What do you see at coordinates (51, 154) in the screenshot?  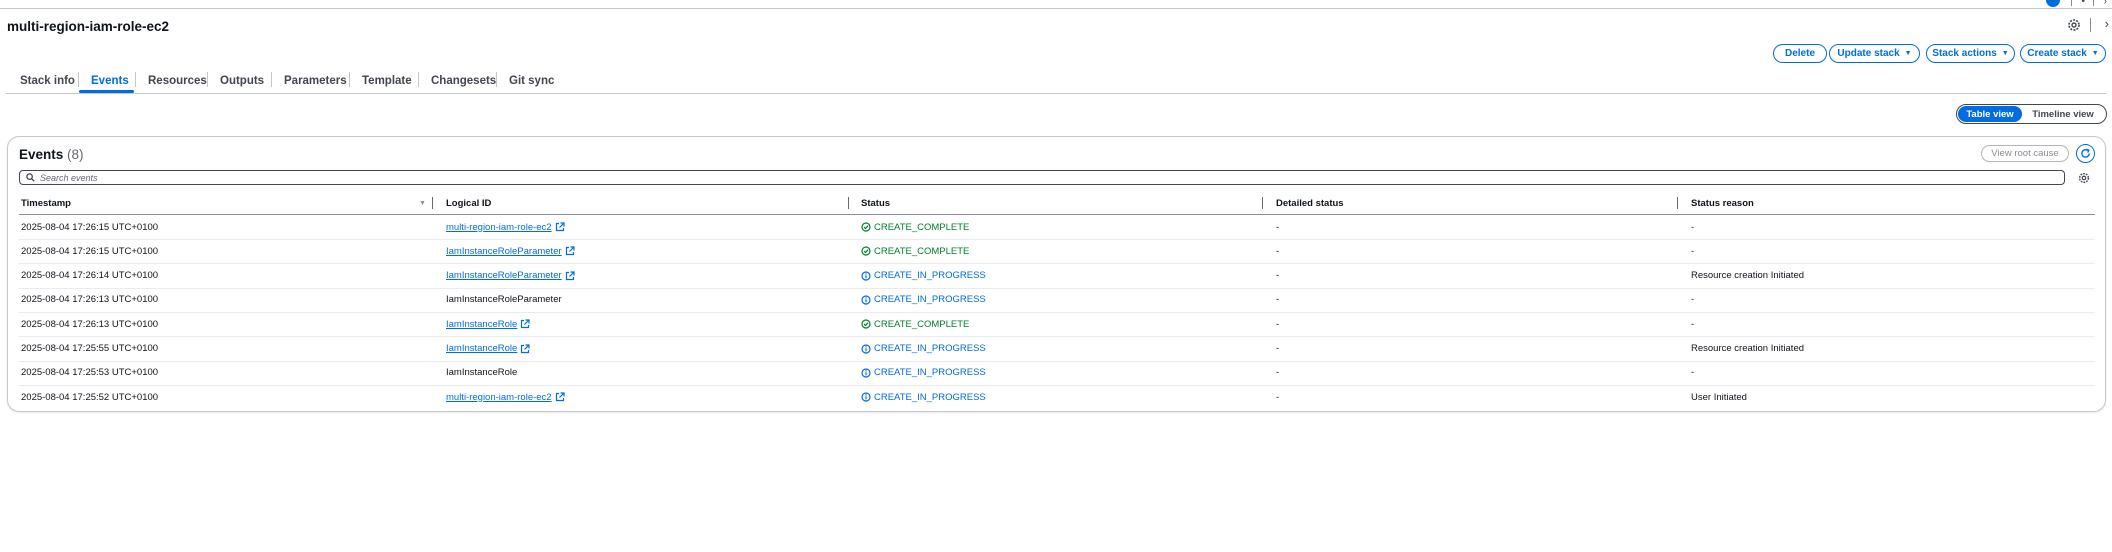 I see `events-heading: Events (8)` at bounding box center [51, 154].